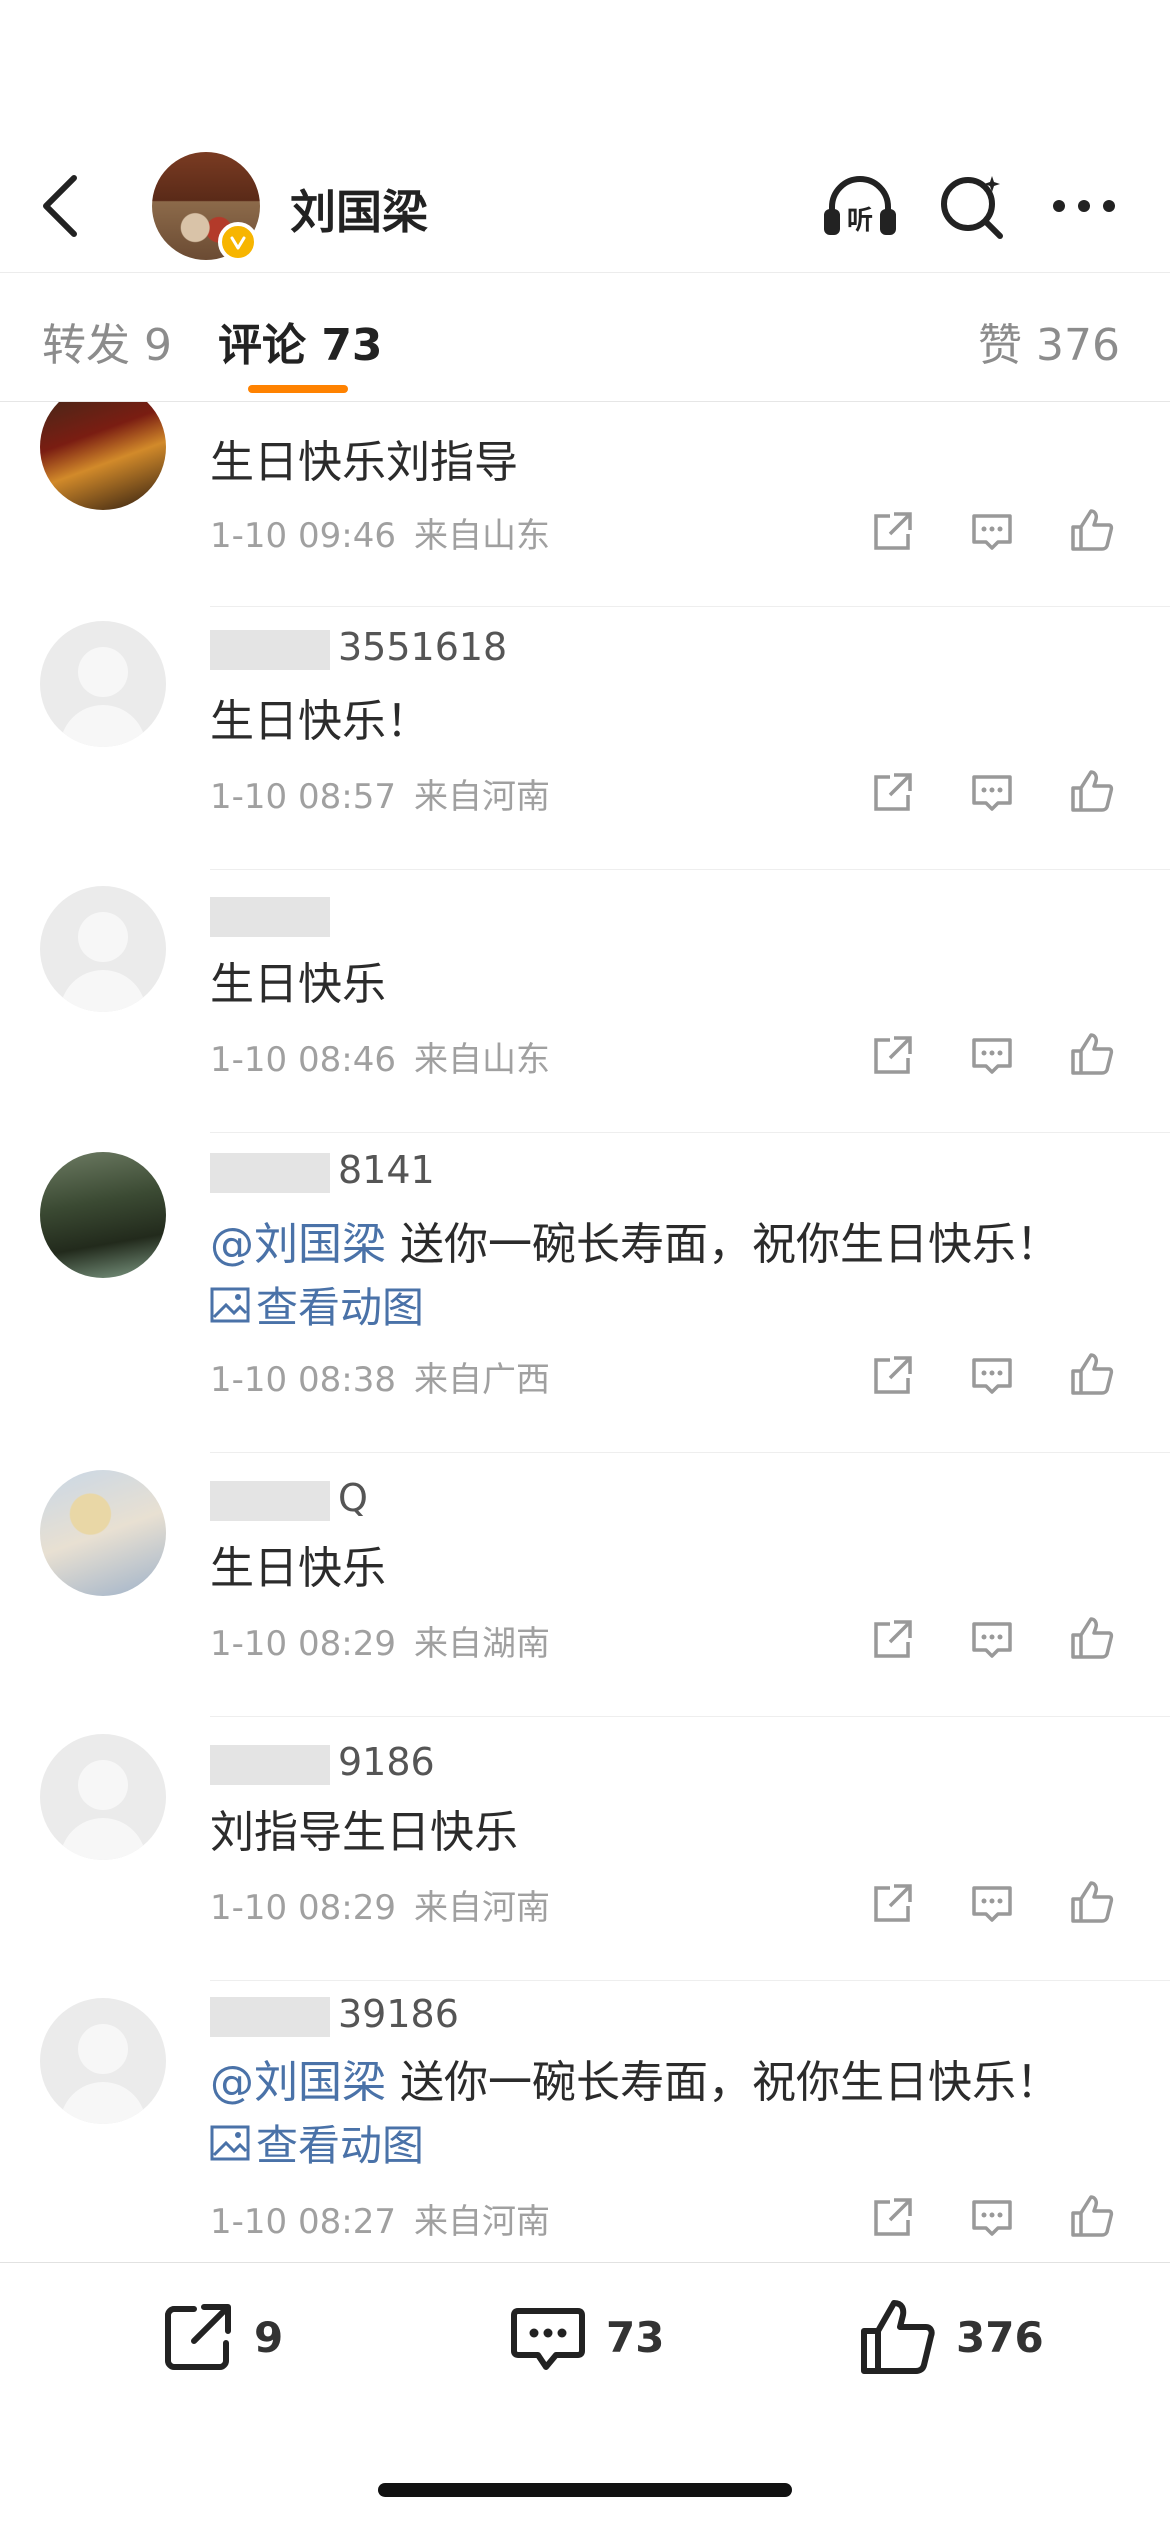  What do you see at coordinates (364, 462) in the screenshot?
I see `comment-text: 生日快乐刘指导` at bounding box center [364, 462].